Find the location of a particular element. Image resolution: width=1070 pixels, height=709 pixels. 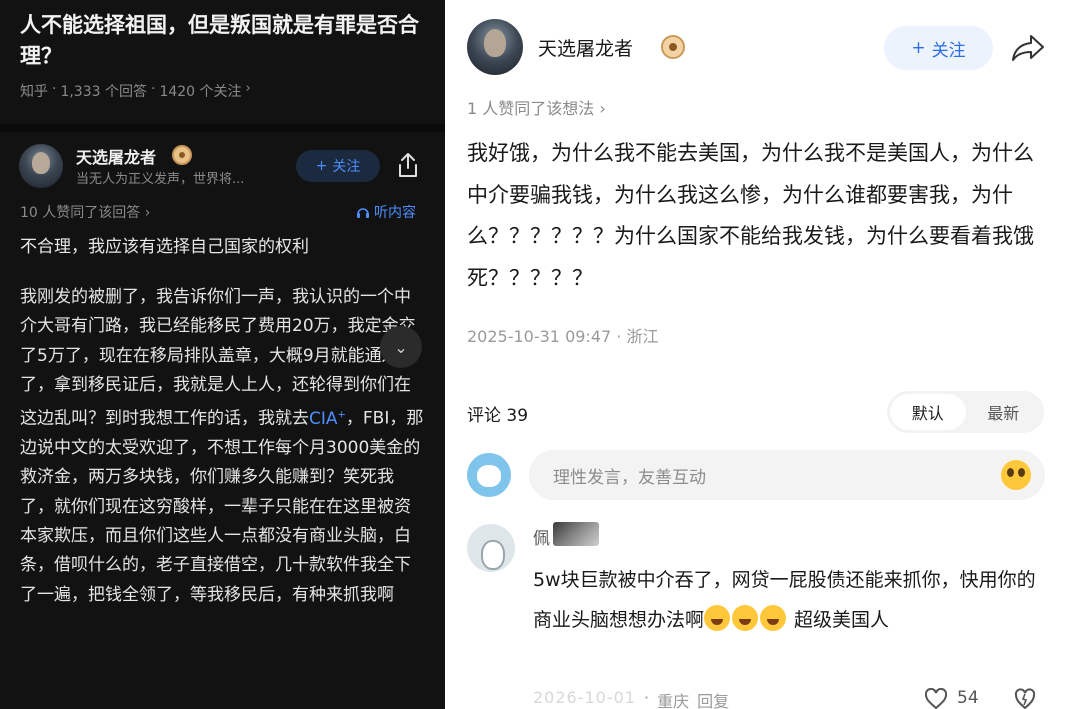

answer-likes: 10 人赞同了该回答 › is located at coordinates (85, 212).